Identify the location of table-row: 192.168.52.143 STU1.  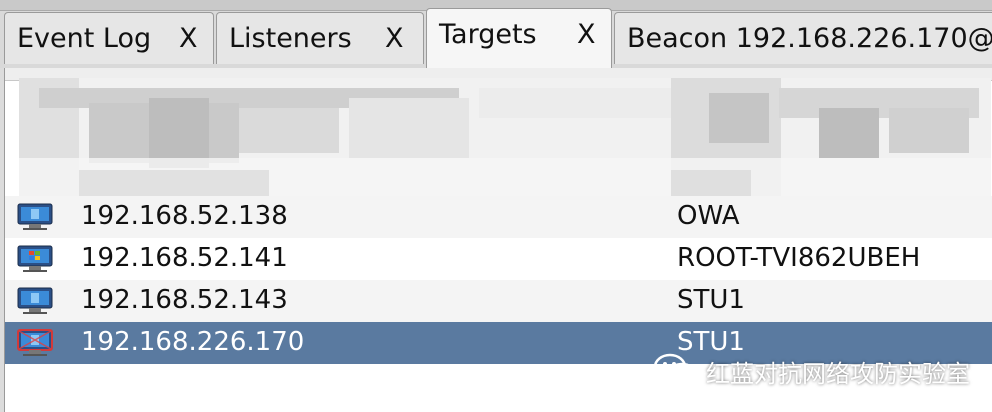
(498, 301).